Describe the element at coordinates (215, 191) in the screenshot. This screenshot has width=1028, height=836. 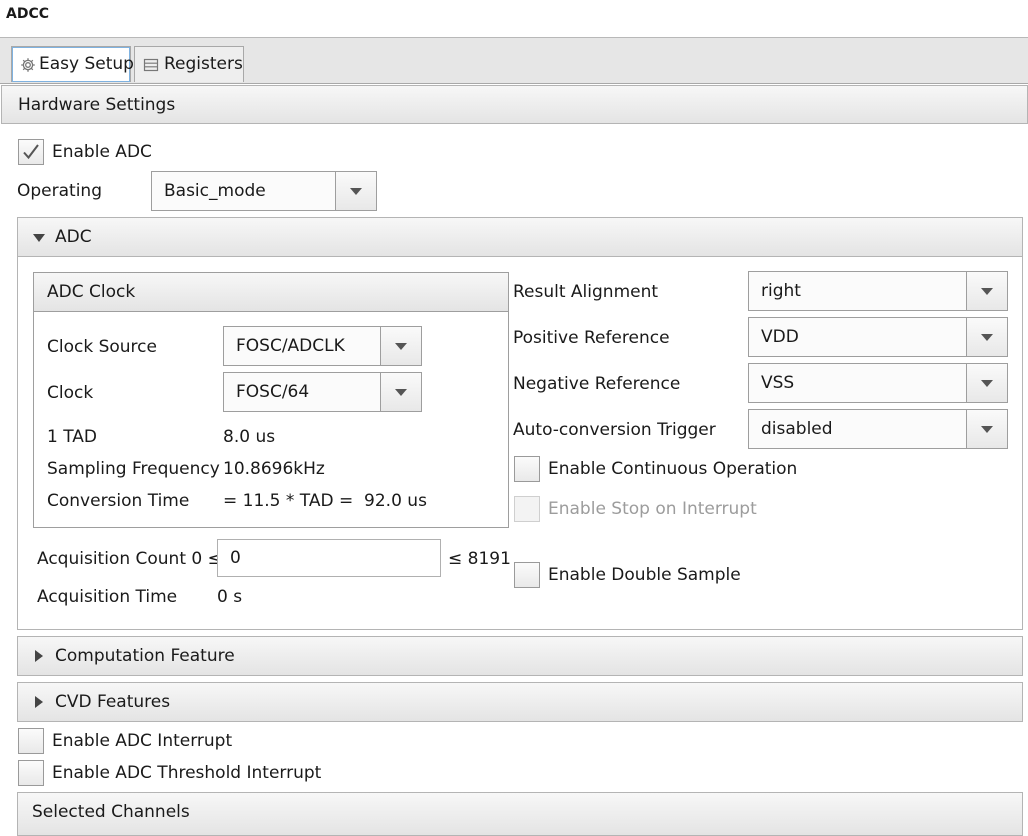
I see `operating-value: Basic_mode` at that location.